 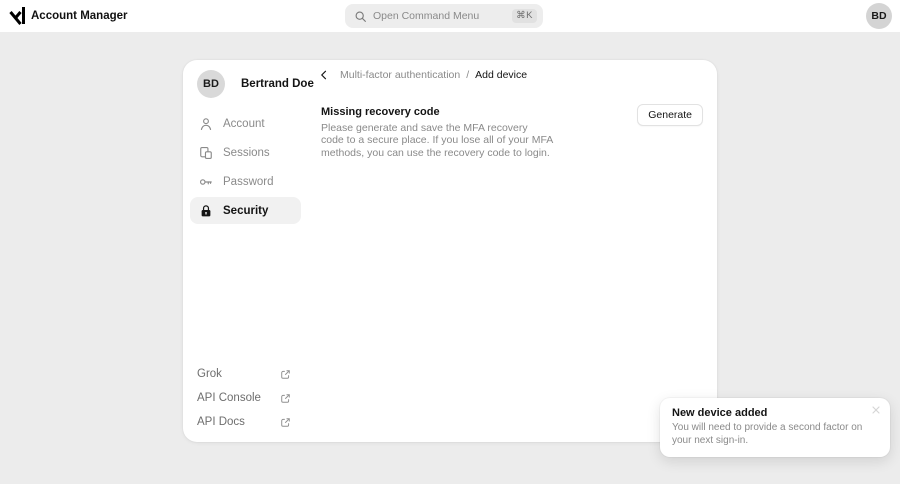 I want to click on search-icon, so click(x=360, y=16).